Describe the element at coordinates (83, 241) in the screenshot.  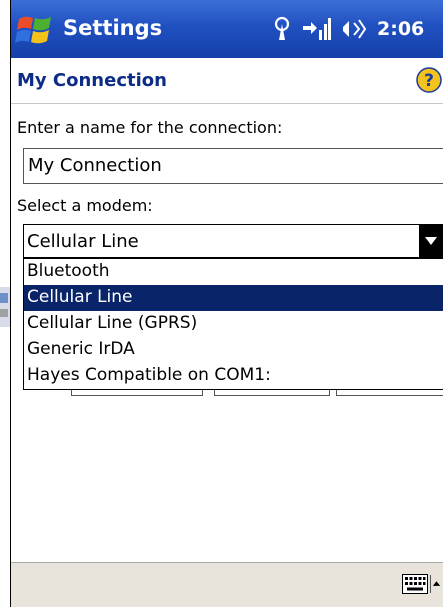
I see `modem-select-value: Cellular Line` at that location.